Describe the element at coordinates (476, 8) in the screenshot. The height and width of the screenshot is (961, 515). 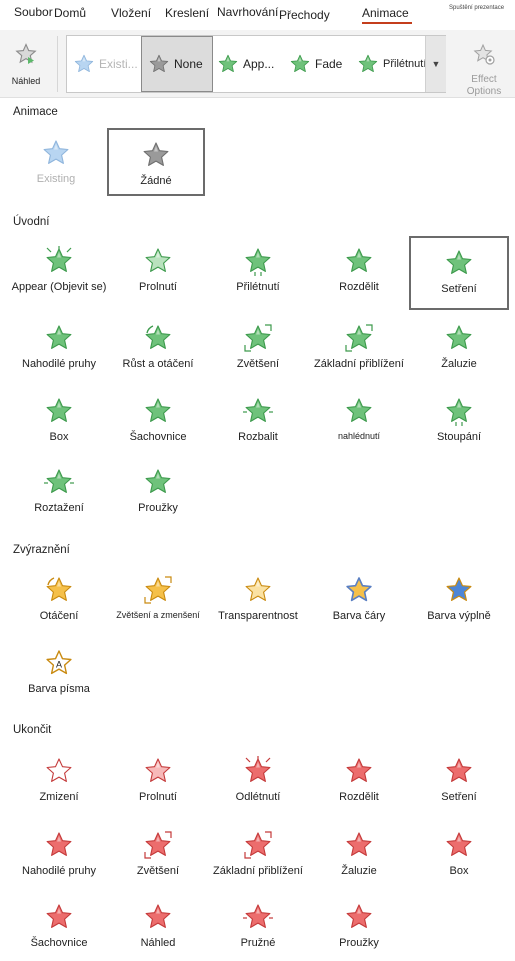
I see `tab-slideshow: Spuštění prezentace` at that location.